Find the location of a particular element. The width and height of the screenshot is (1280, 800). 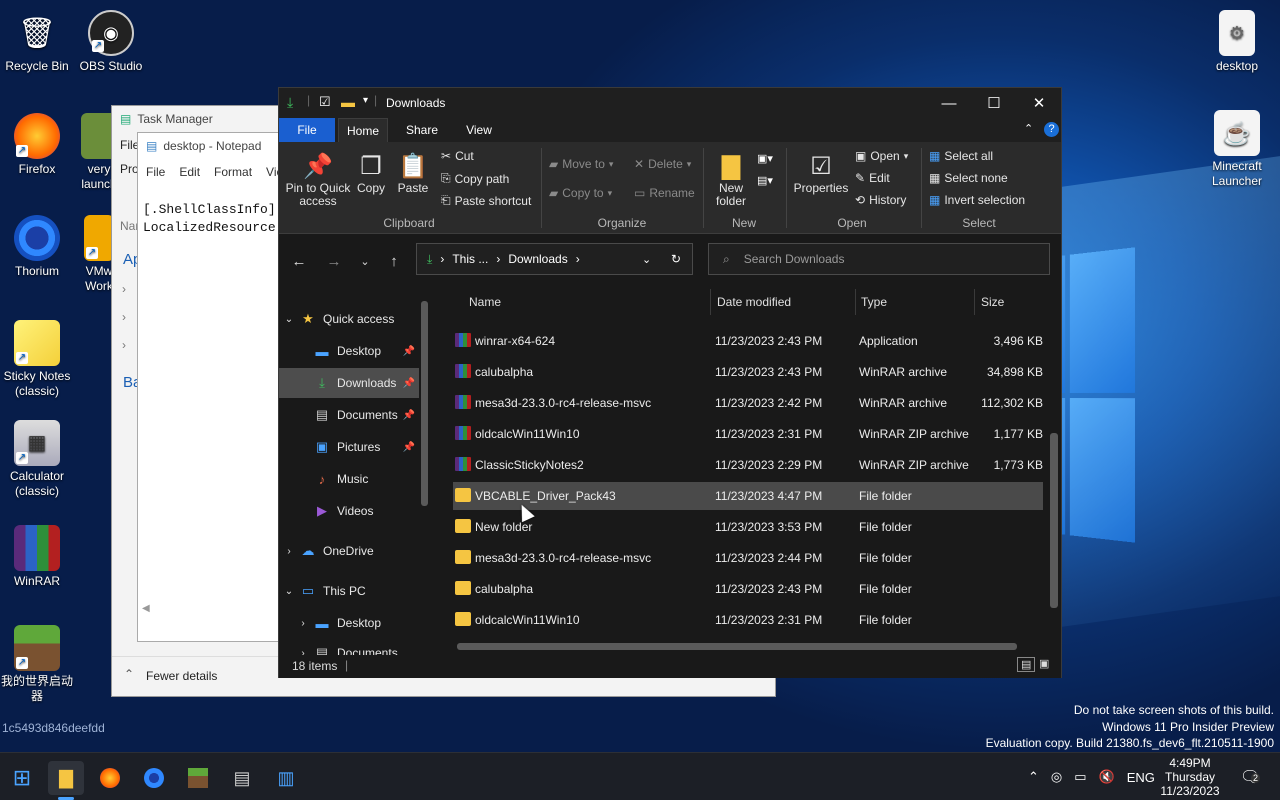

edit-button: ✎ Edit is located at coordinates (872, 178).